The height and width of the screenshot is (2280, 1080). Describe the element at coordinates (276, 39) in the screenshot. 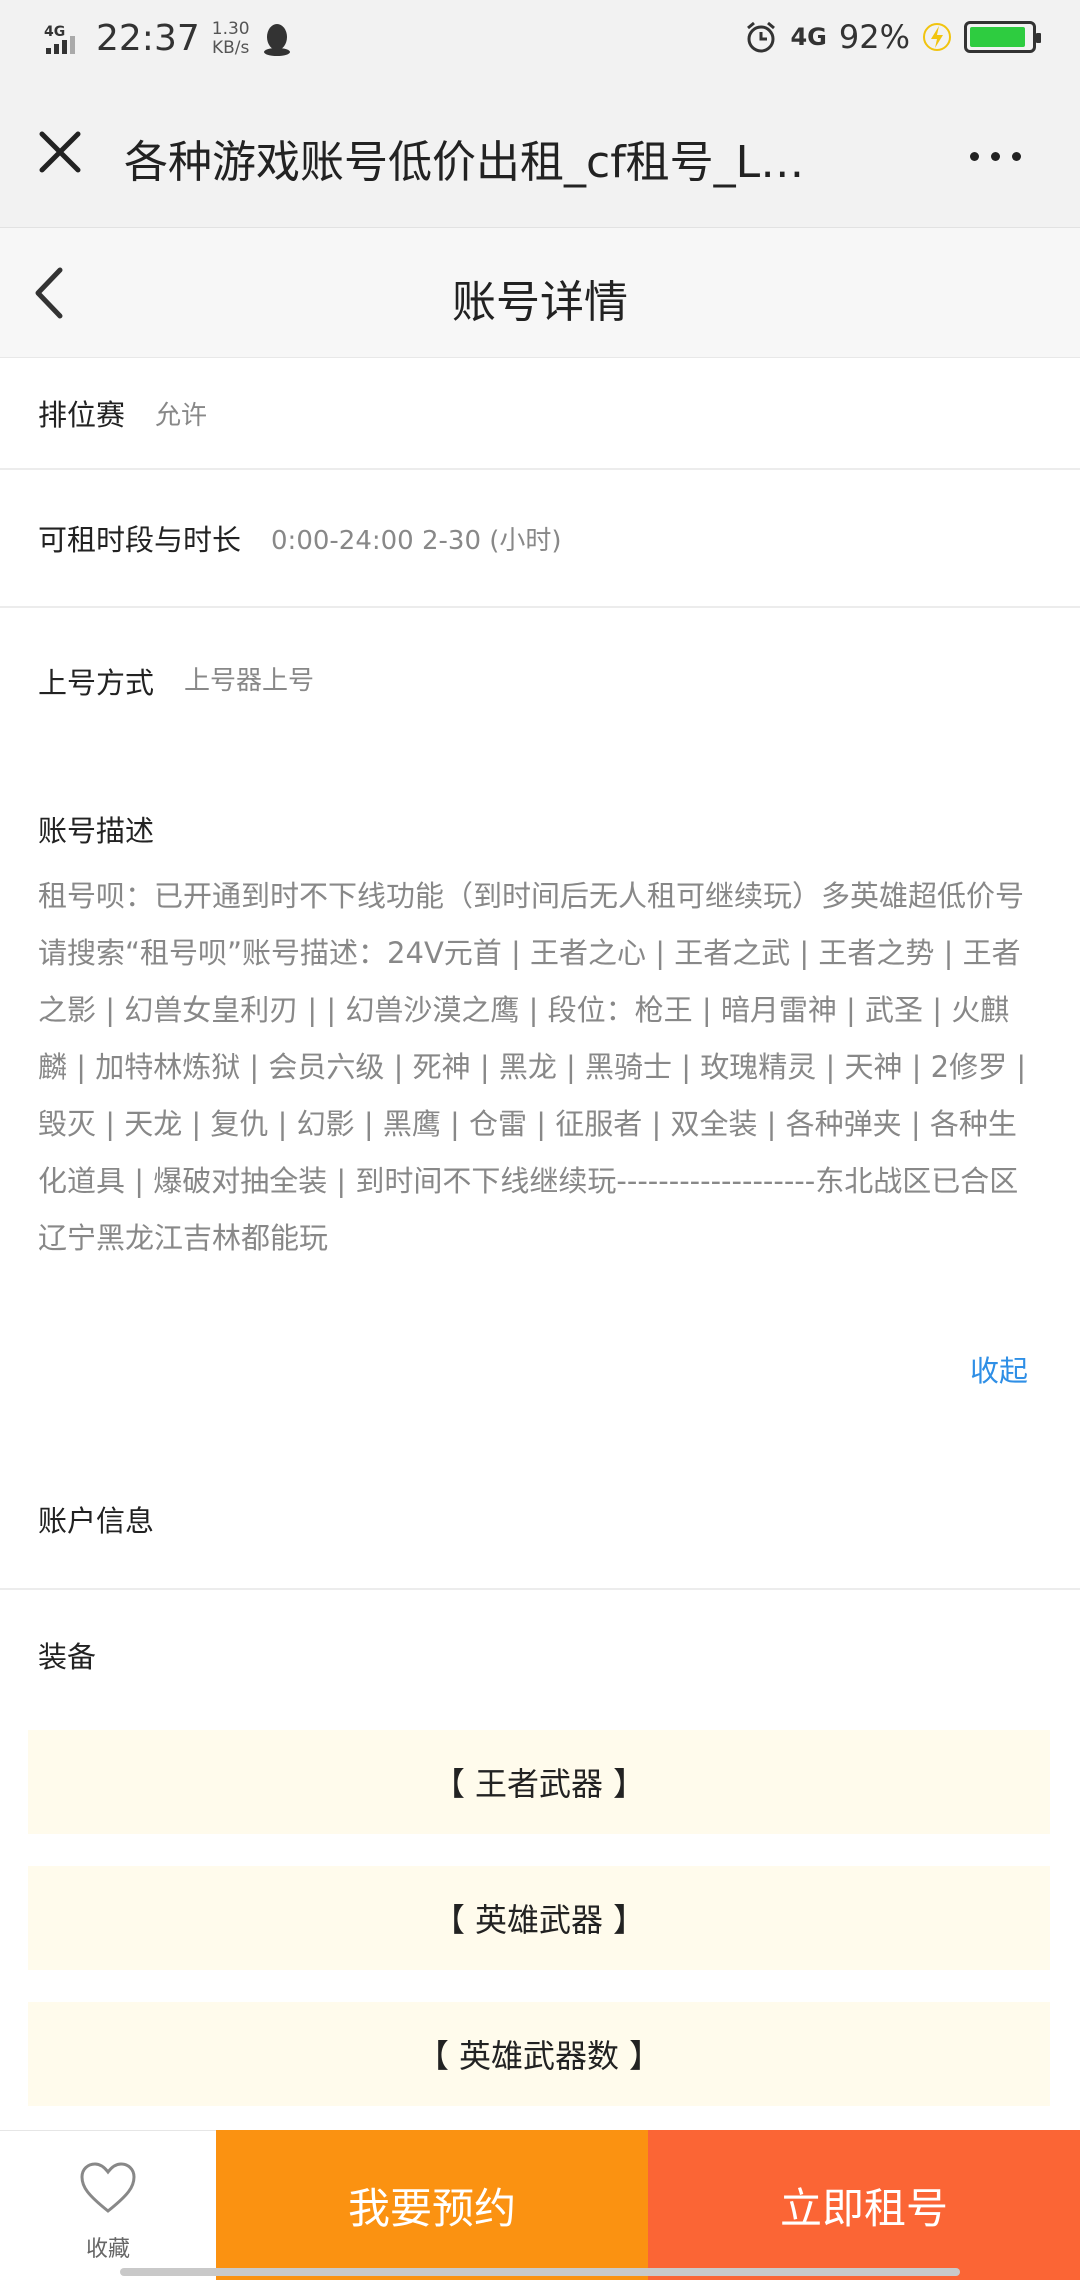

I see `qq-icon` at that location.